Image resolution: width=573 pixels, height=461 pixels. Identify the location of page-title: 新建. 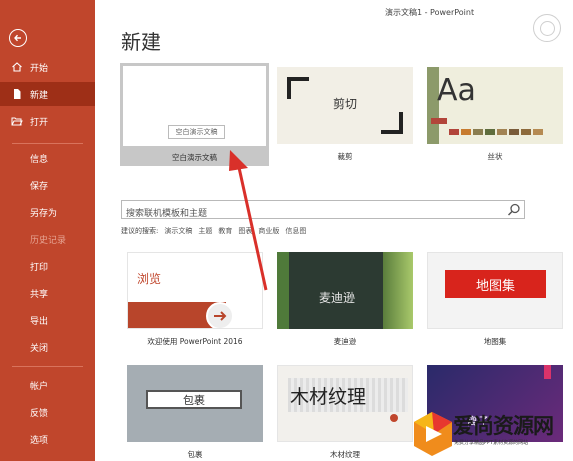
(141, 42).